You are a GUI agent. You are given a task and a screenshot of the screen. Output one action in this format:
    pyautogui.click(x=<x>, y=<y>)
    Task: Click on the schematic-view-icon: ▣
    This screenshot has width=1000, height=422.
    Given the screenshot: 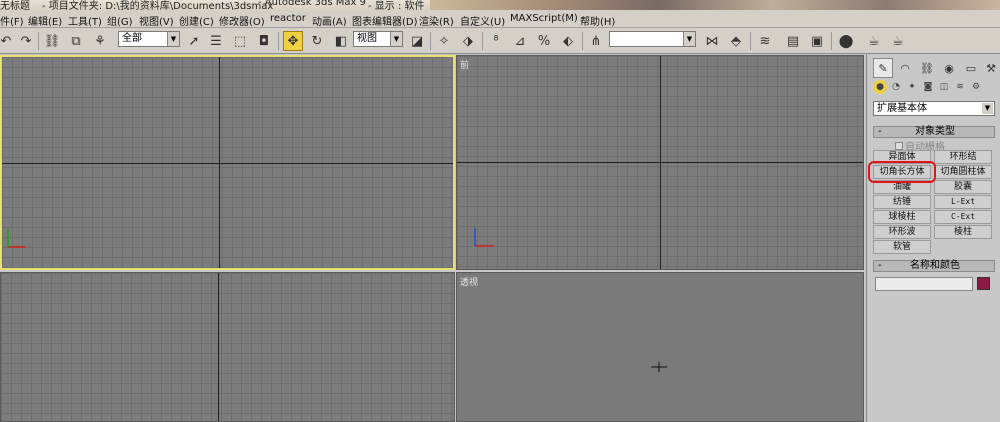 What is the action you would take?
    pyautogui.click(x=817, y=41)
    